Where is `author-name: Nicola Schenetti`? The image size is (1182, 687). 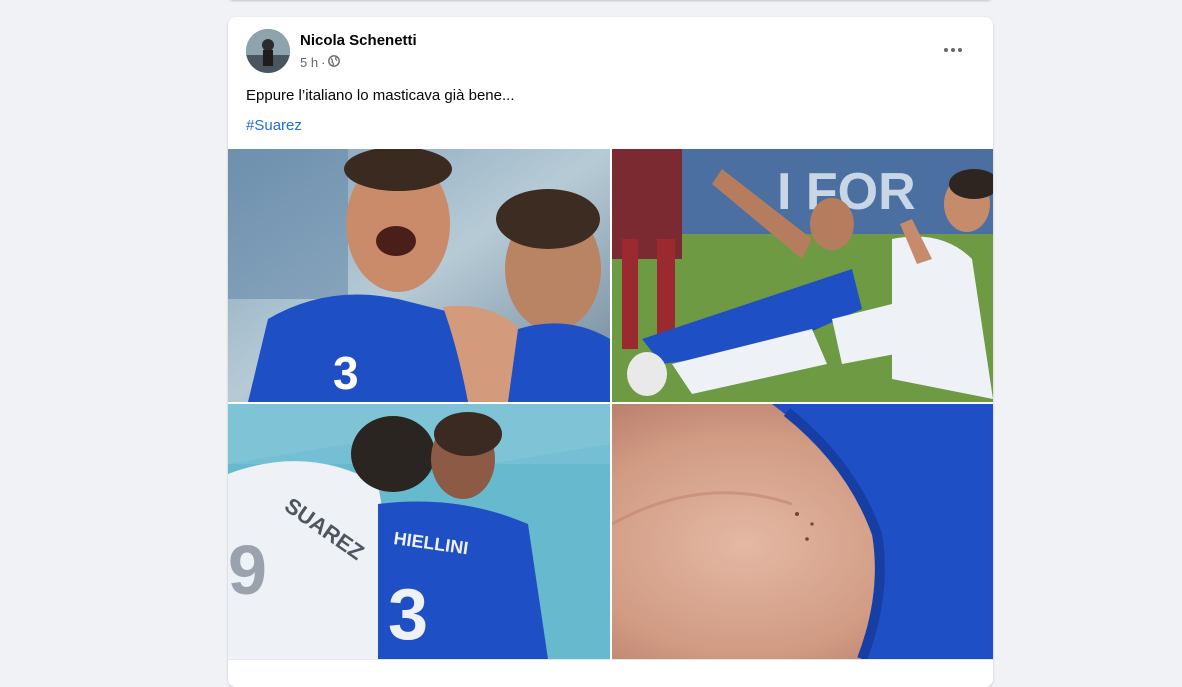 author-name: Nicola Schenetti is located at coordinates (358, 40).